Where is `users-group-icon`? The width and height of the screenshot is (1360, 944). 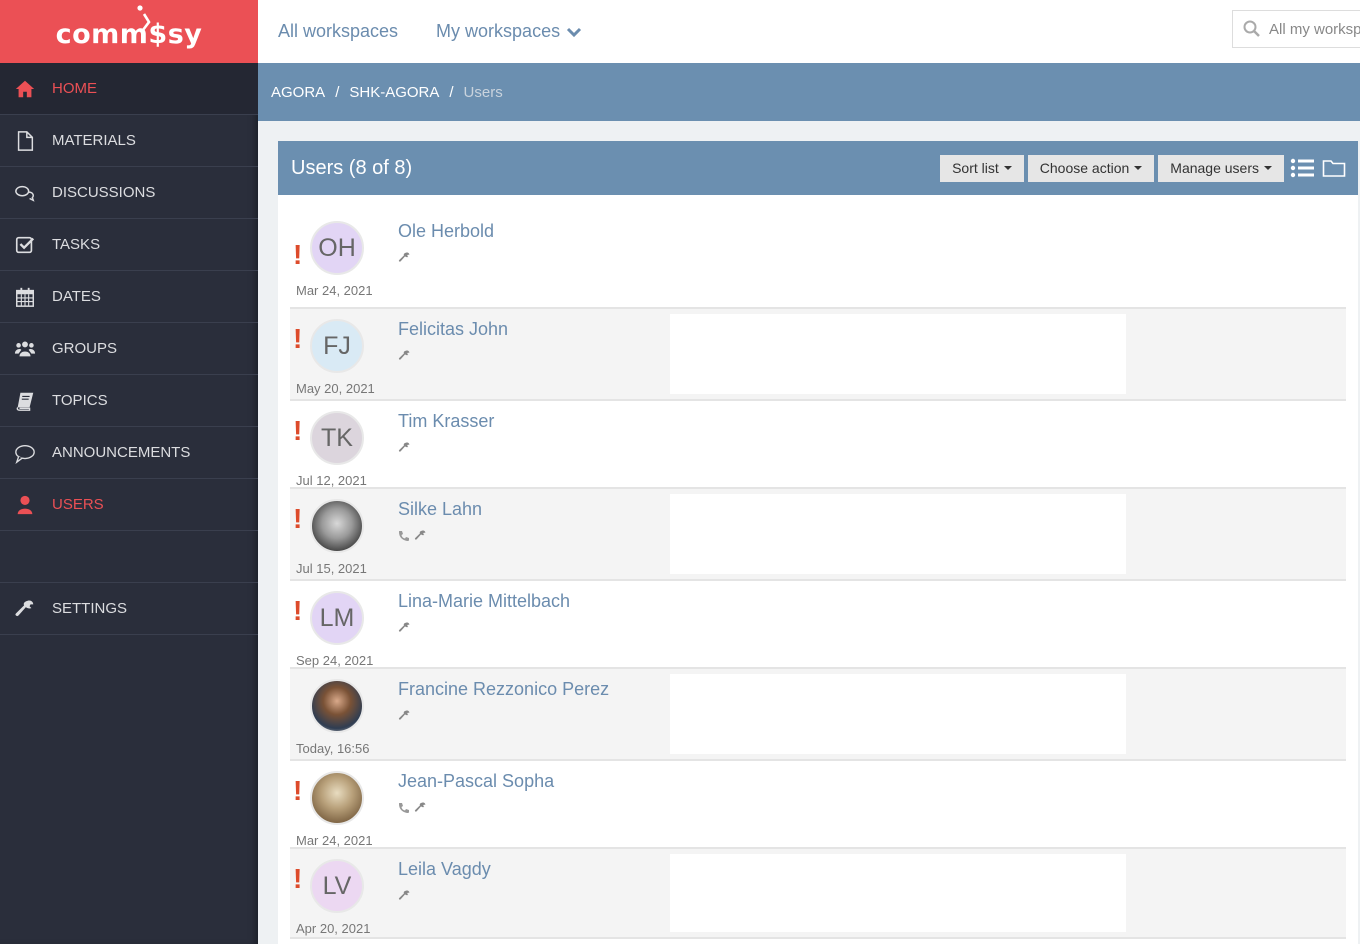 users-group-icon is located at coordinates (25, 349).